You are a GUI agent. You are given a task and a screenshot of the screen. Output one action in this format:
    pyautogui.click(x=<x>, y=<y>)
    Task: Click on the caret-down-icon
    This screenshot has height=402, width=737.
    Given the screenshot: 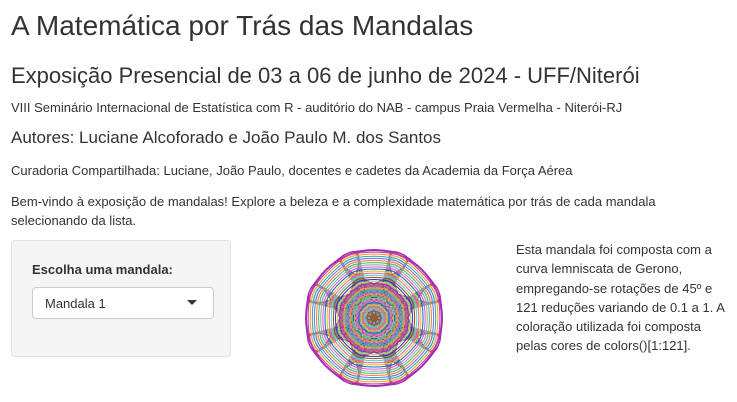 What is the action you would take?
    pyautogui.click(x=192, y=302)
    